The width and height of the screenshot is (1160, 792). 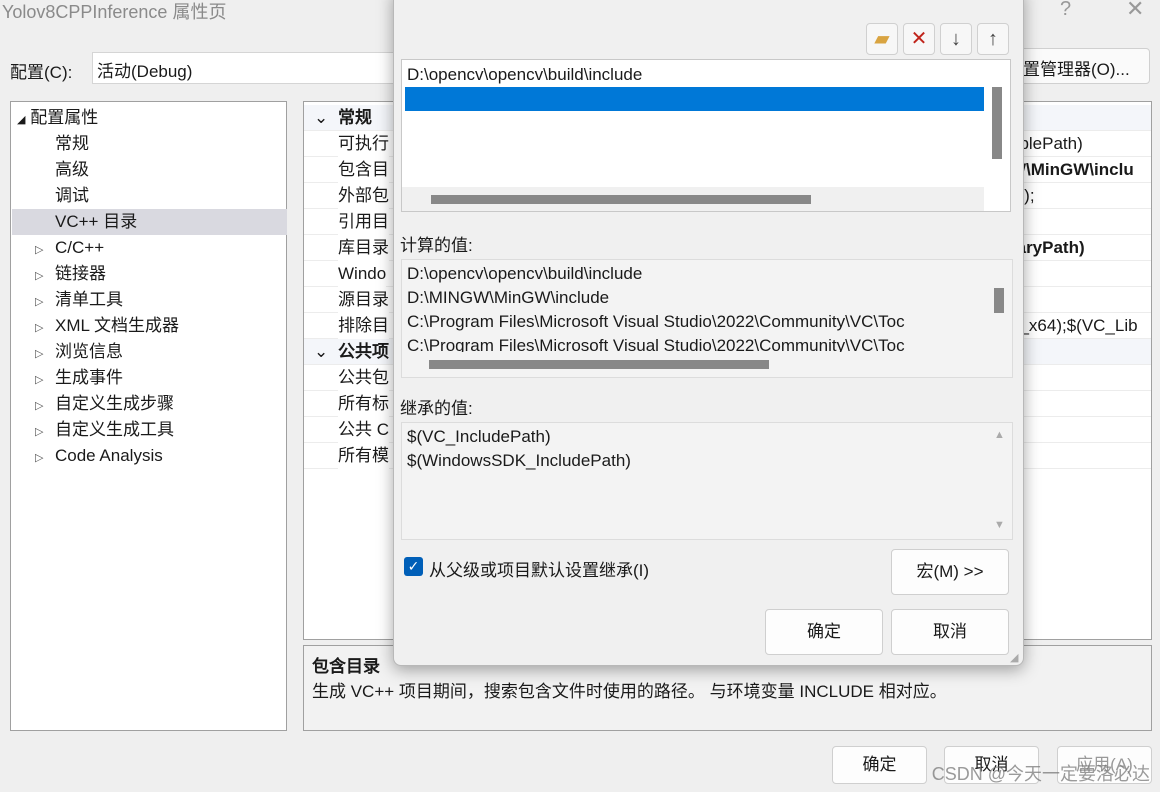 What do you see at coordinates (519, 460) in the screenshot?
I see `inherited-line: $(WindowsSDK_IncludePath)` at bounding box center [519, 460].